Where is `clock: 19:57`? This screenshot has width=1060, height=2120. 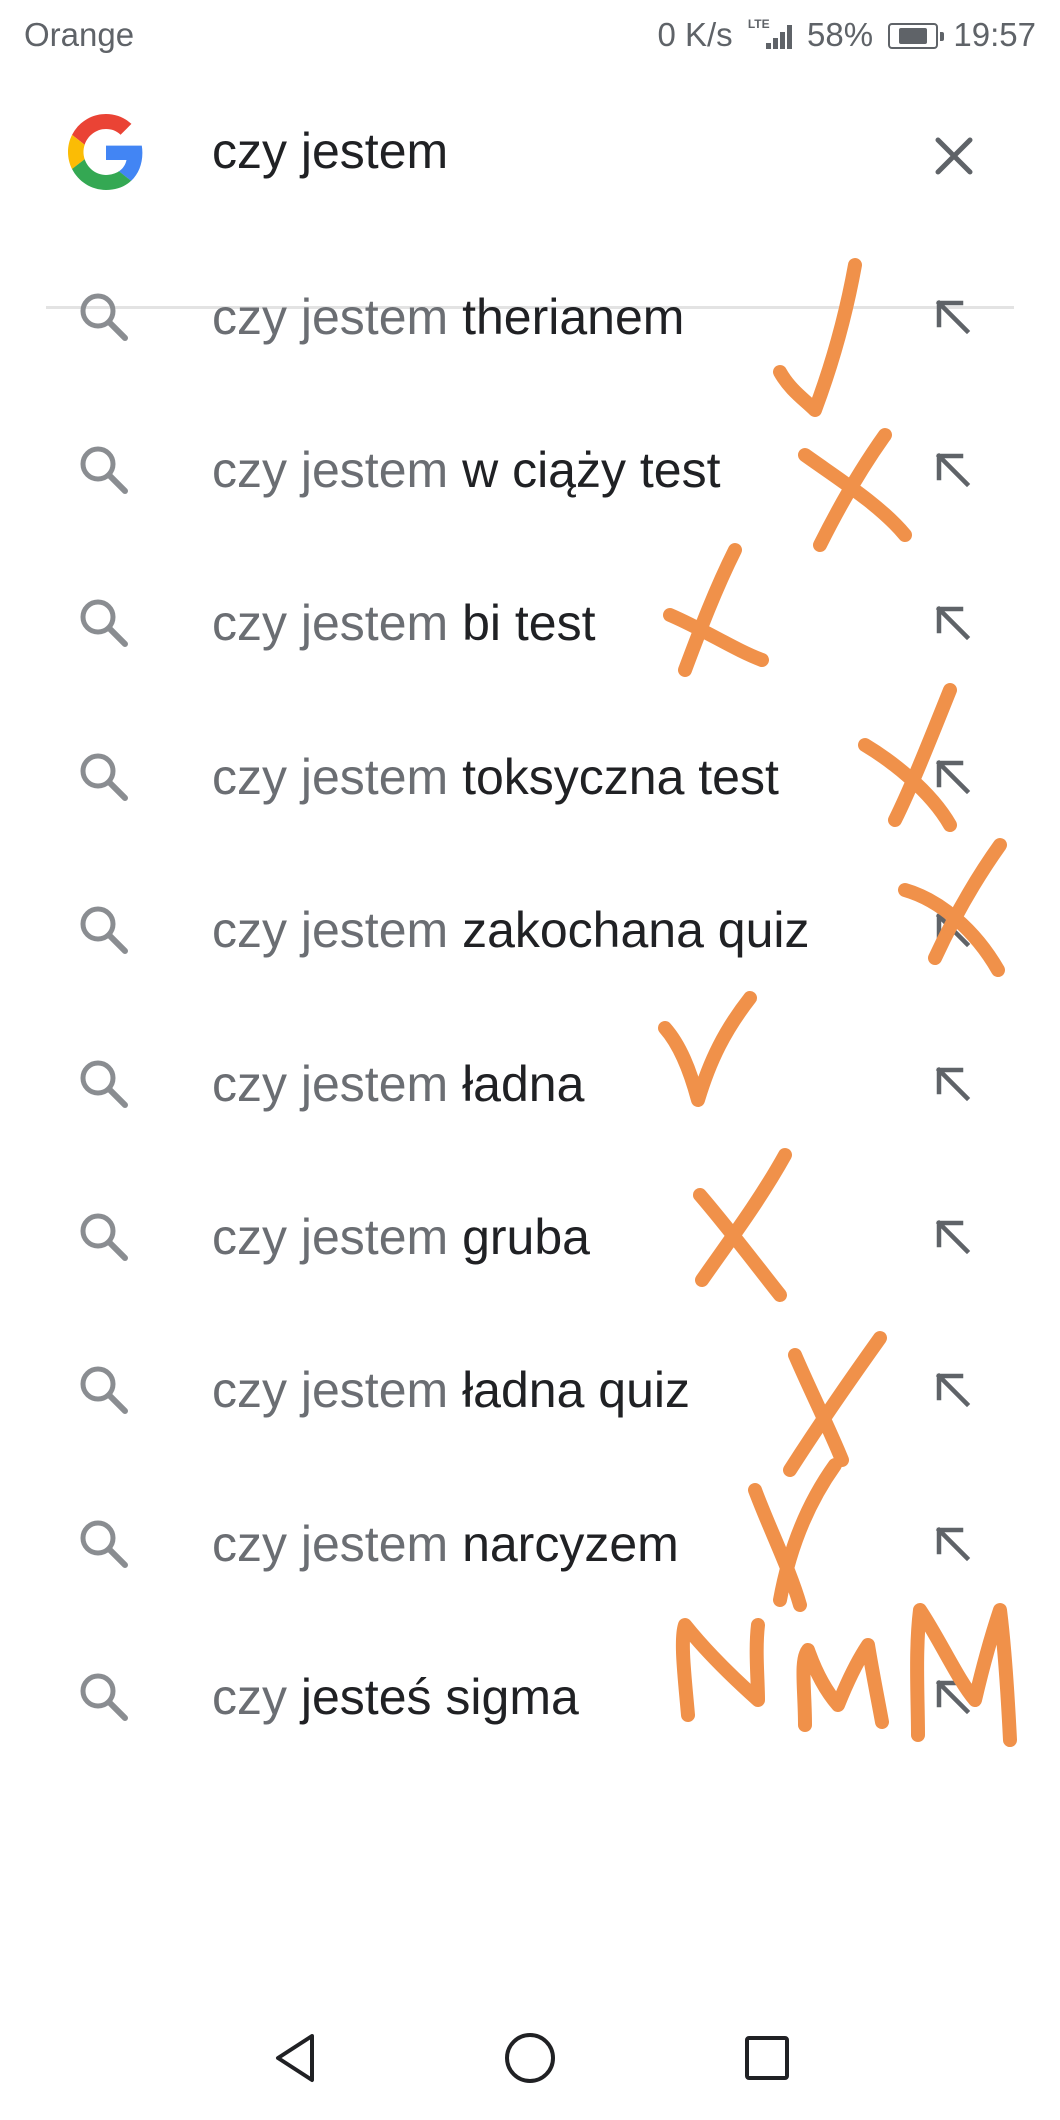 clock: 19:57 is located at coordinates (994, 34).